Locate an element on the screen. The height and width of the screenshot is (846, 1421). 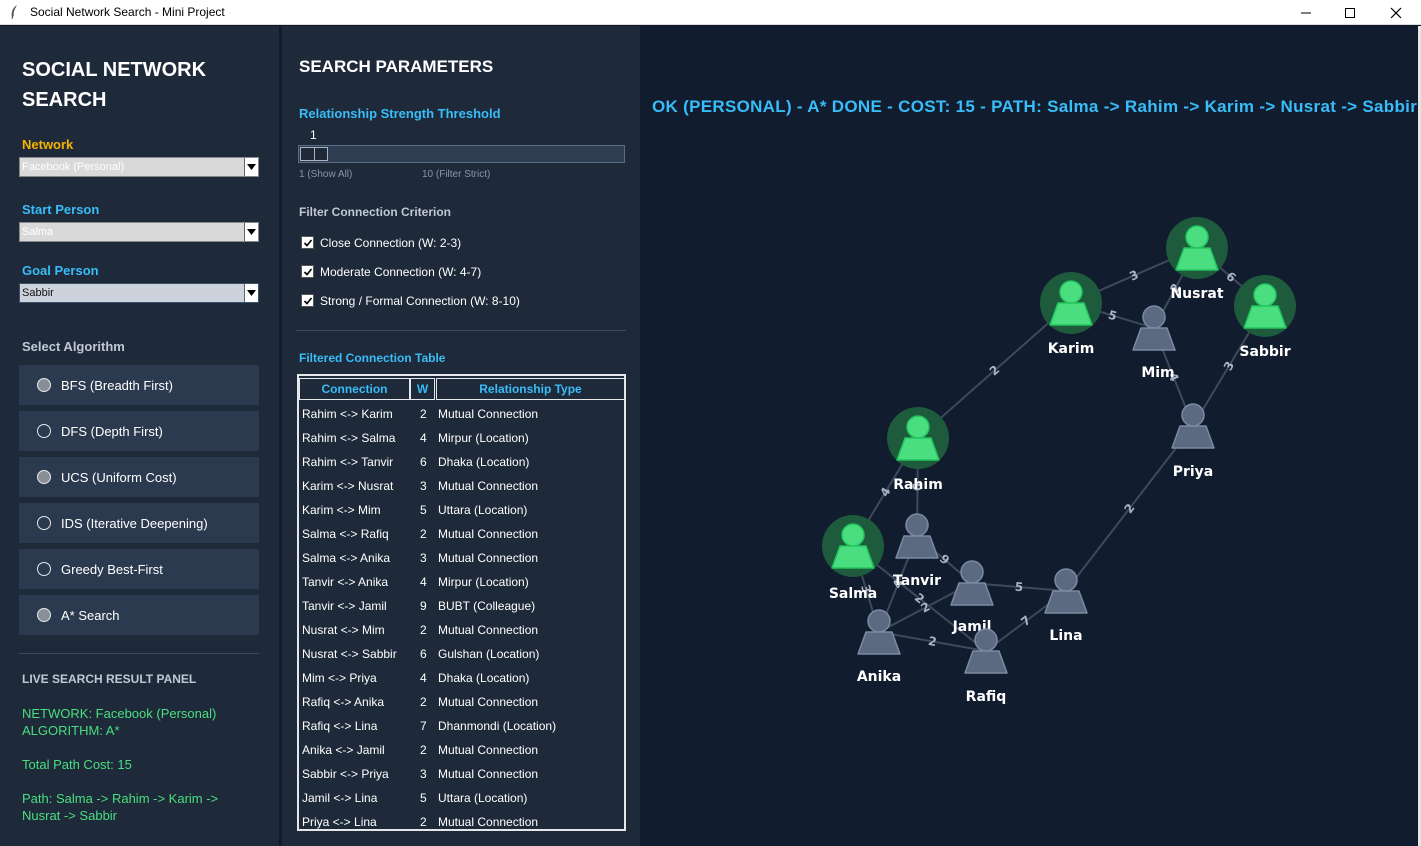
node-name-label: Lina is located at coordinates (1065, 636).